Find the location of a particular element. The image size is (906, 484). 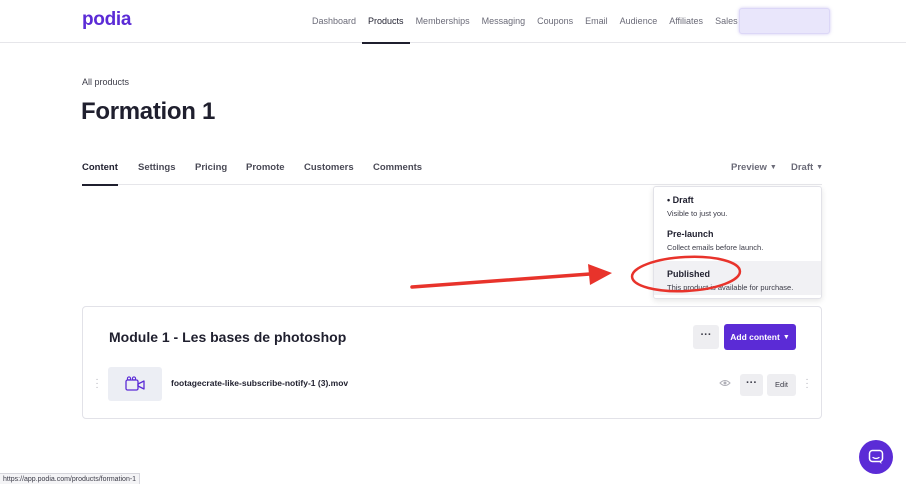

content-more-button: ··· is located at coordinates (751, 385).